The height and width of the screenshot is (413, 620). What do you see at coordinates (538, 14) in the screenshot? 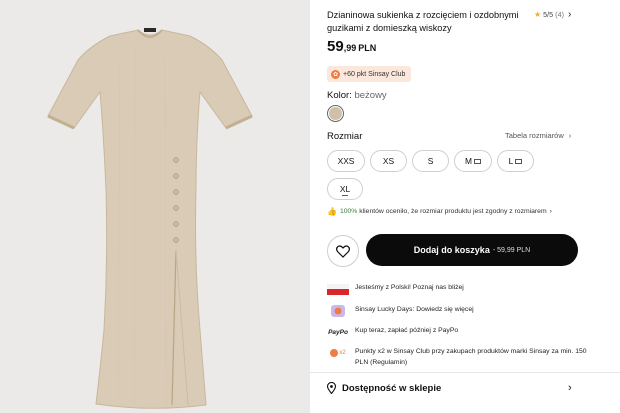
I see `star-icon: ★` at bounding box center [538, 14].